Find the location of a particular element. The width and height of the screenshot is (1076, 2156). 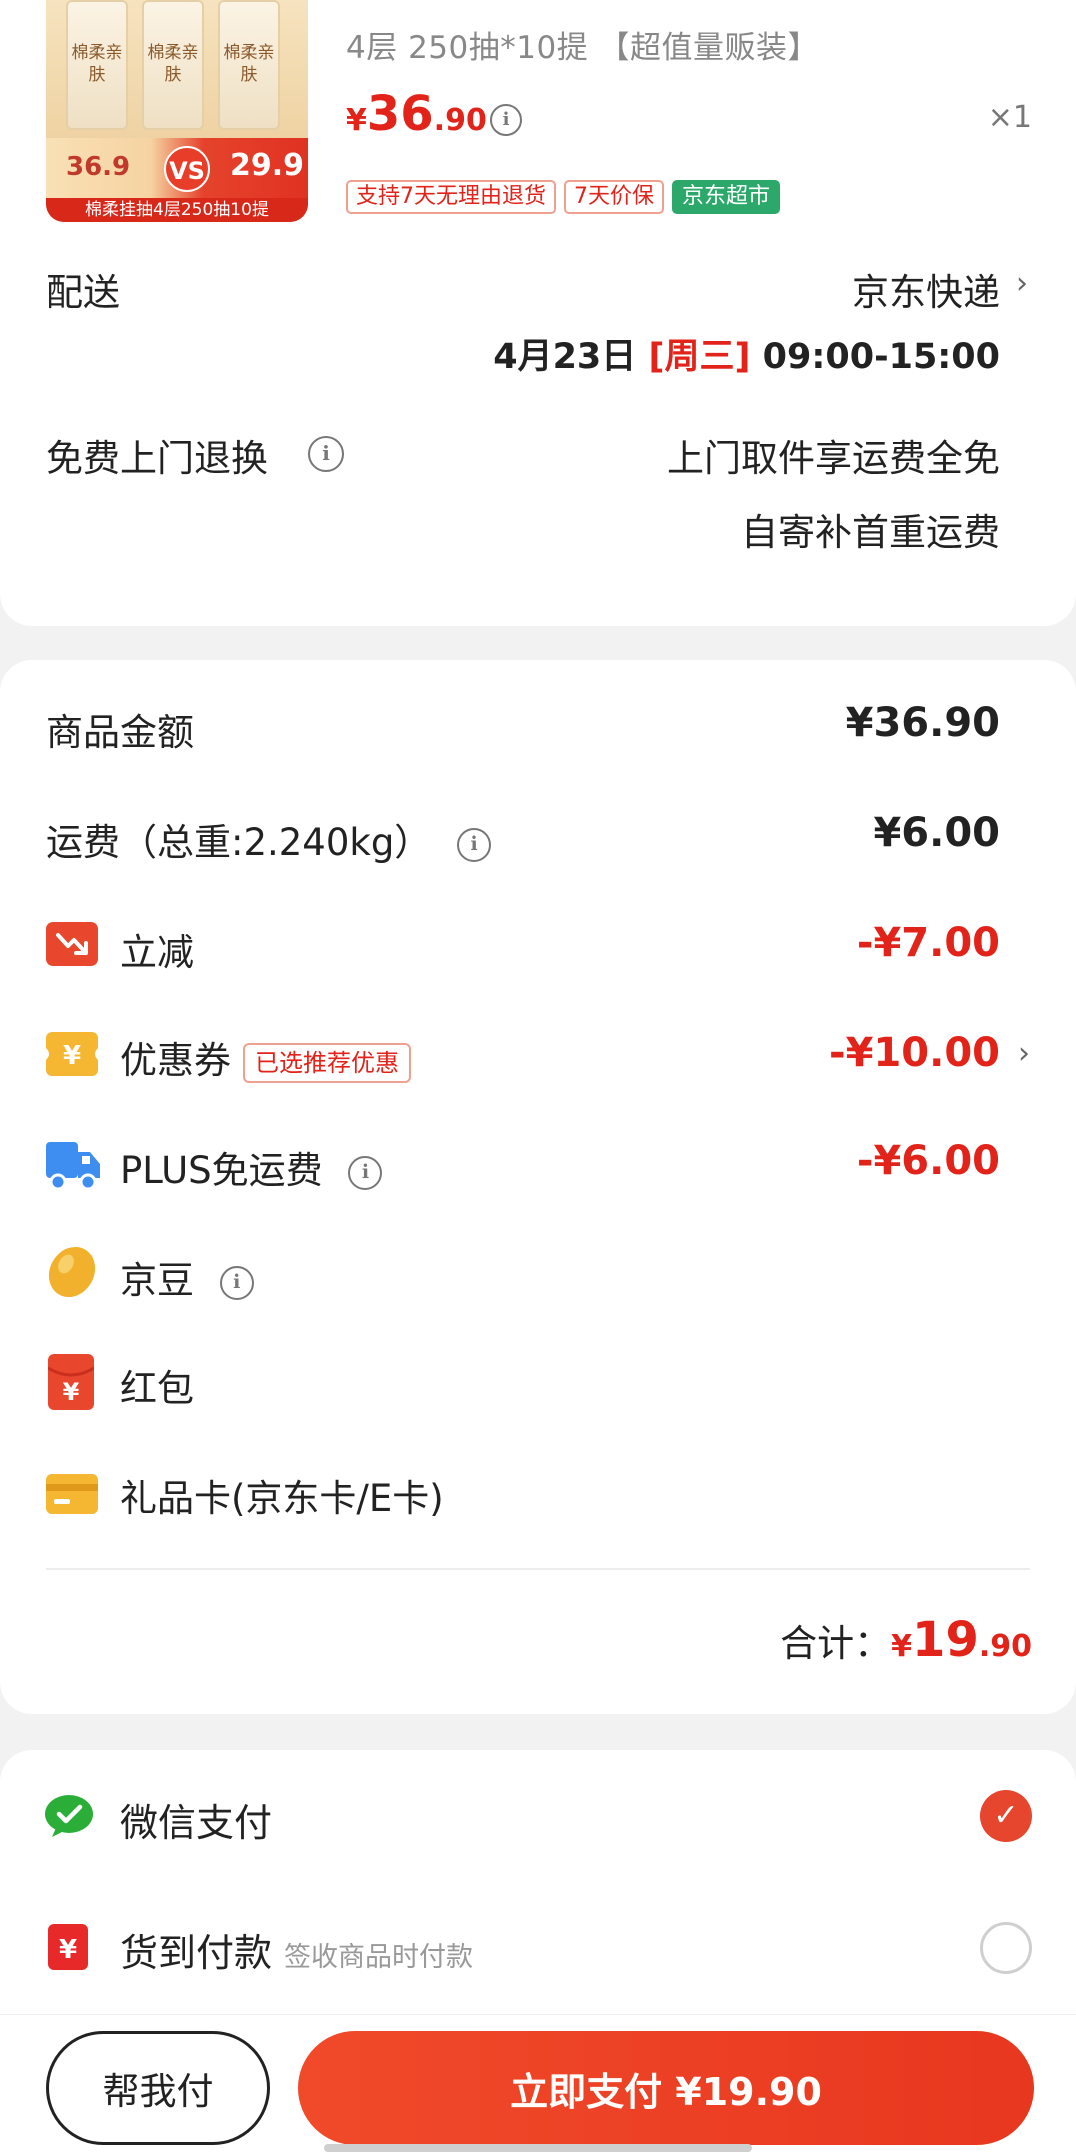

summary-divider is located at coordinates (538, 1569).